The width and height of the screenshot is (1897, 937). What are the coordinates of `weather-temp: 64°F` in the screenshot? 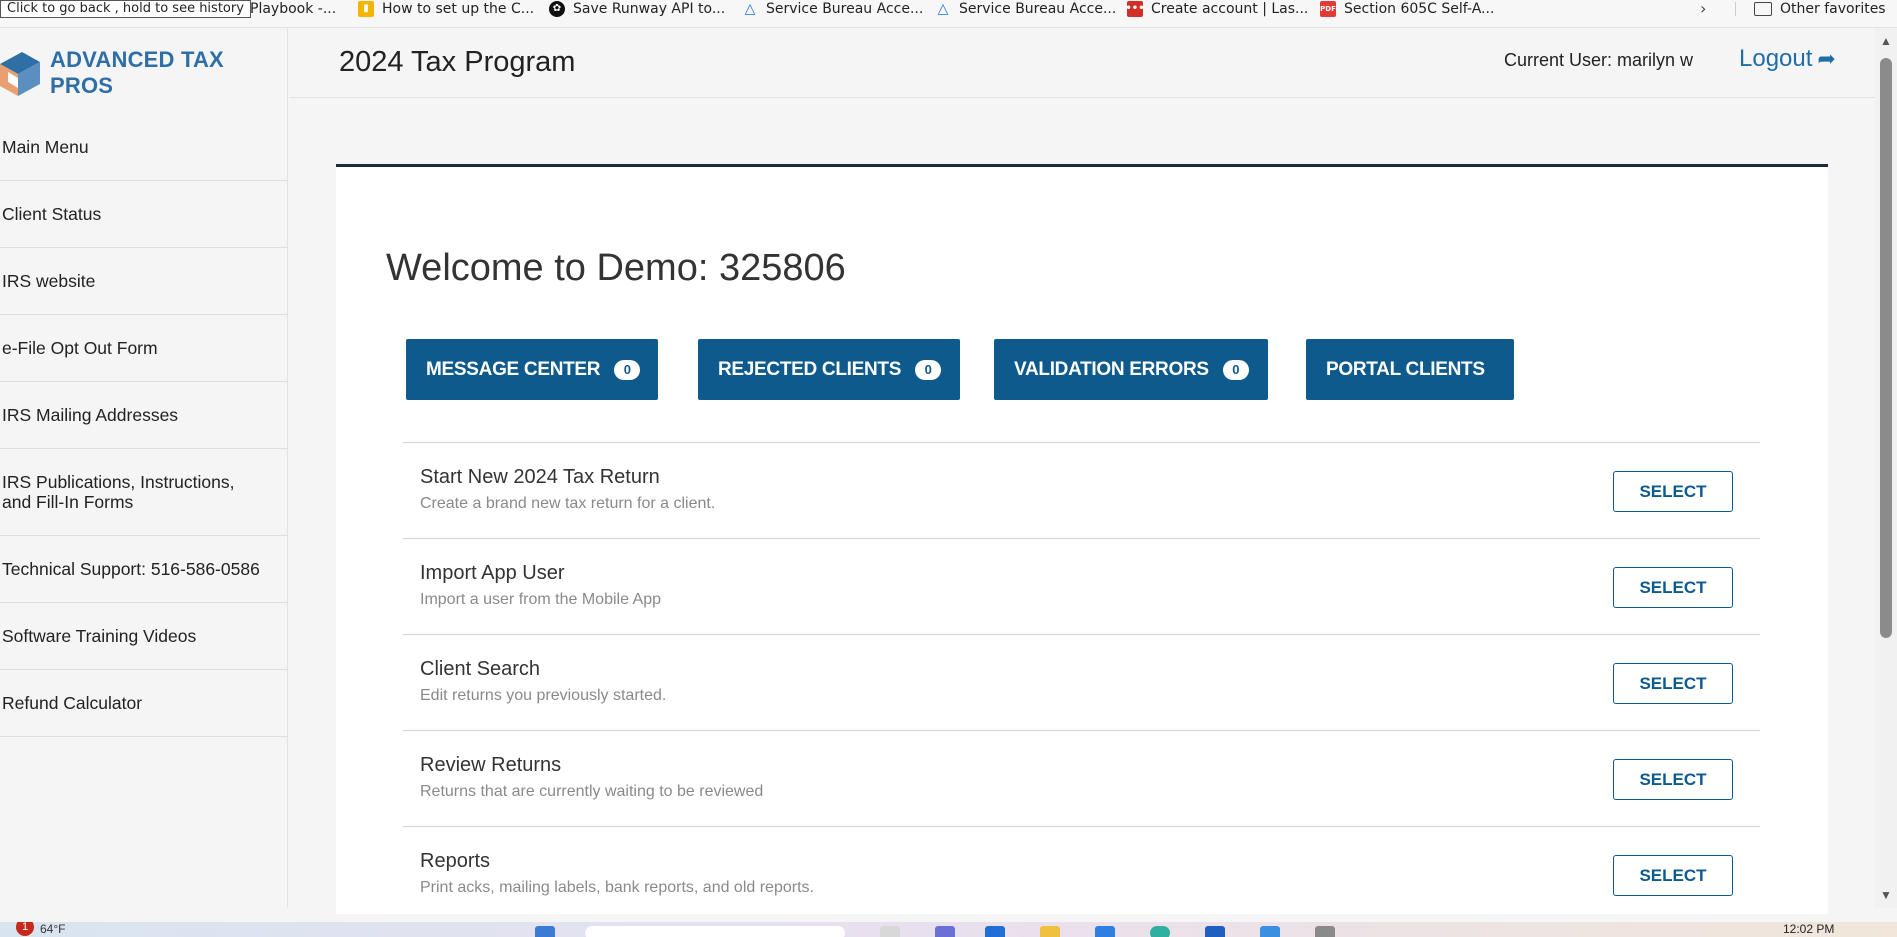 It's located at (53, 929).